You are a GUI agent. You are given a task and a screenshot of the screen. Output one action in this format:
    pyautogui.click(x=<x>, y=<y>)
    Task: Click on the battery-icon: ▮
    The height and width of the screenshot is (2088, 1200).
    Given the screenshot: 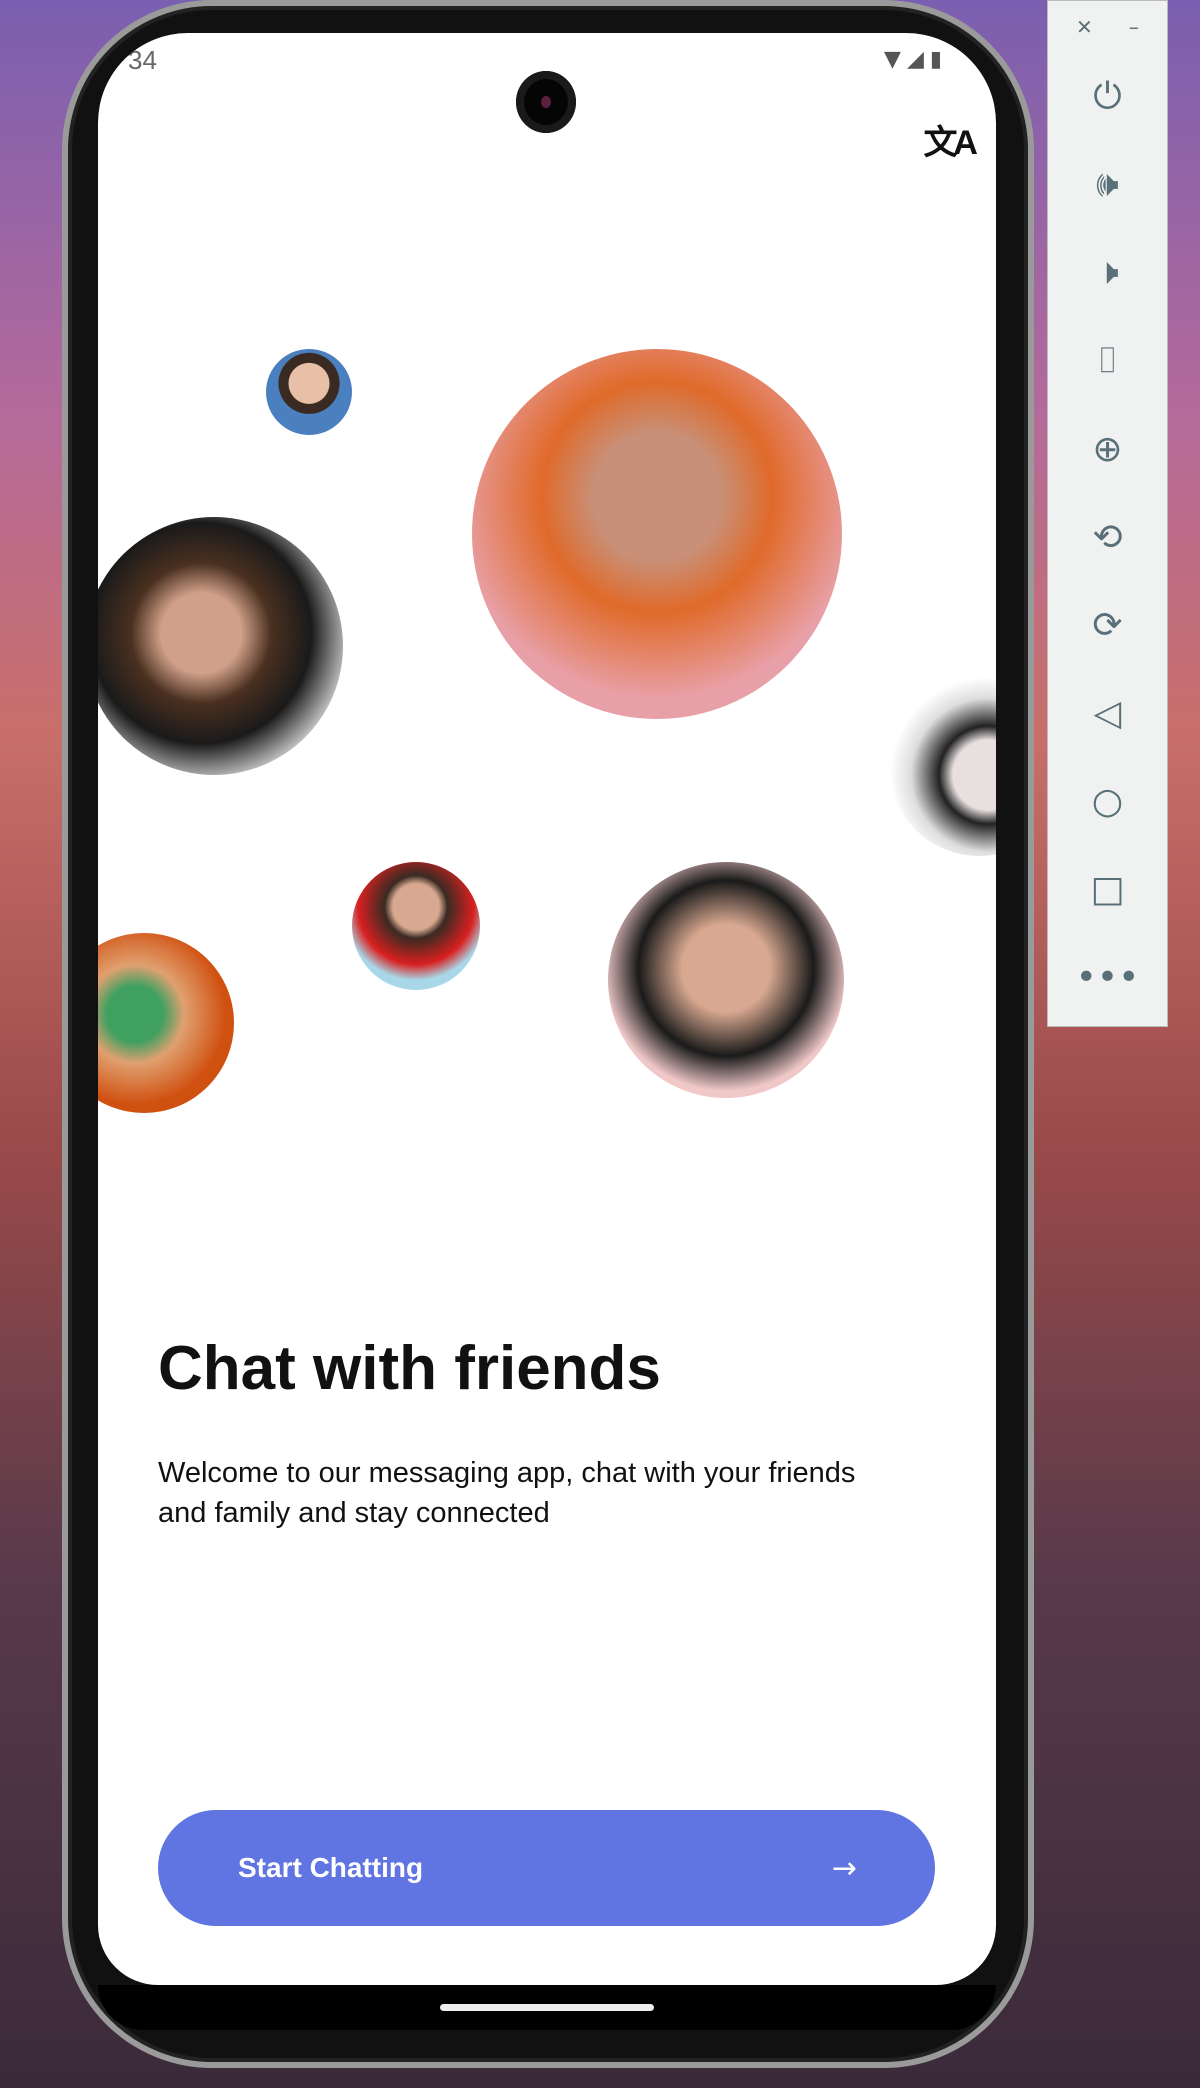 What is the action you would take?
    pyautogui.click(x=935, y=59)
    